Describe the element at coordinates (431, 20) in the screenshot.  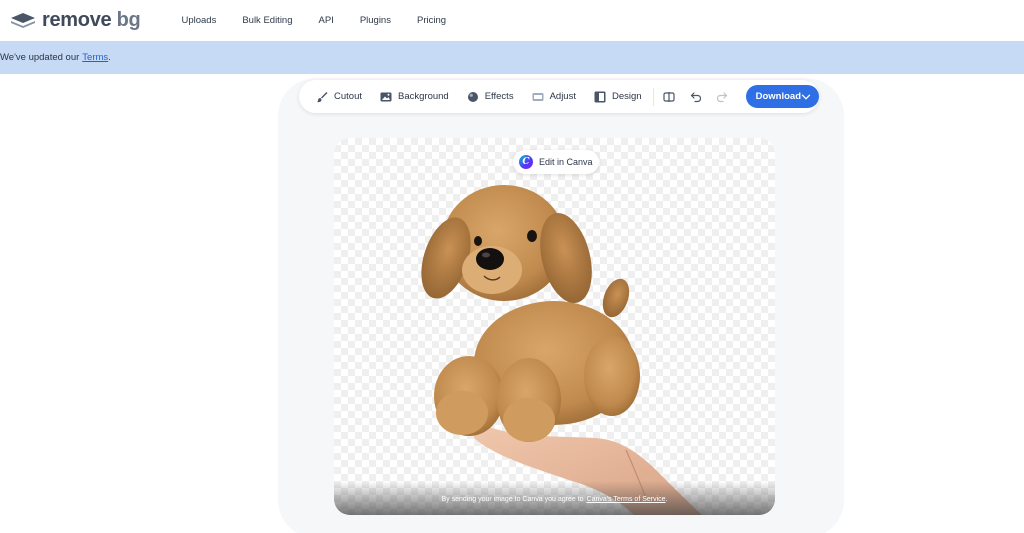
I see `nav-link-pricing: Pricing` at that location.